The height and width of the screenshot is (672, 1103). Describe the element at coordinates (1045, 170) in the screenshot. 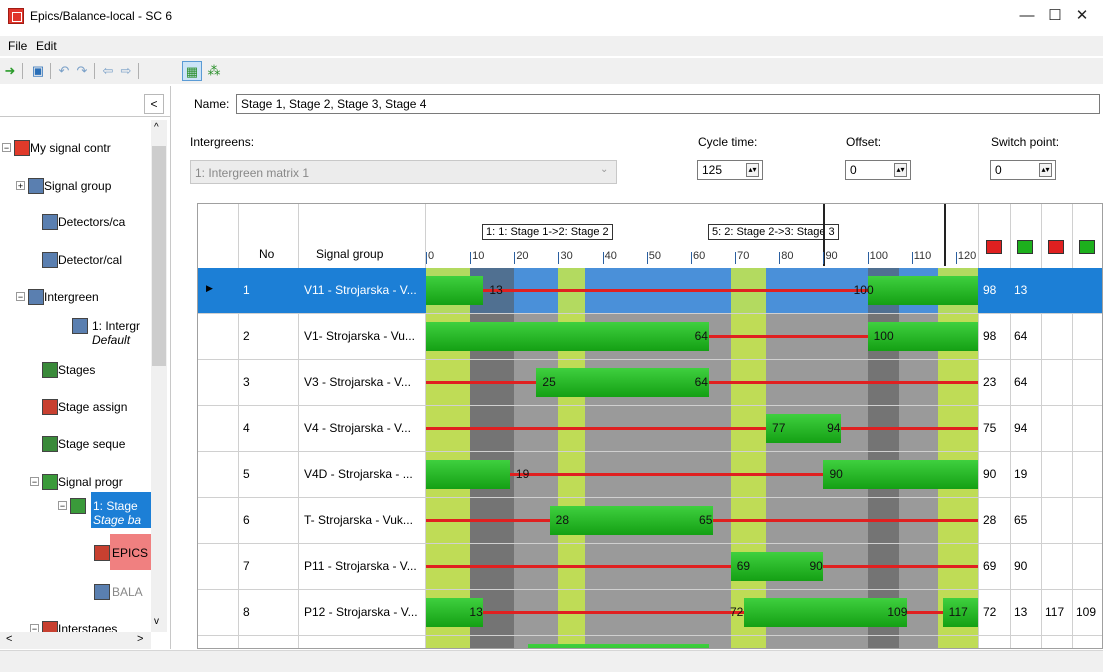

I see `switch-point-stepper: ▴▾` at that location.